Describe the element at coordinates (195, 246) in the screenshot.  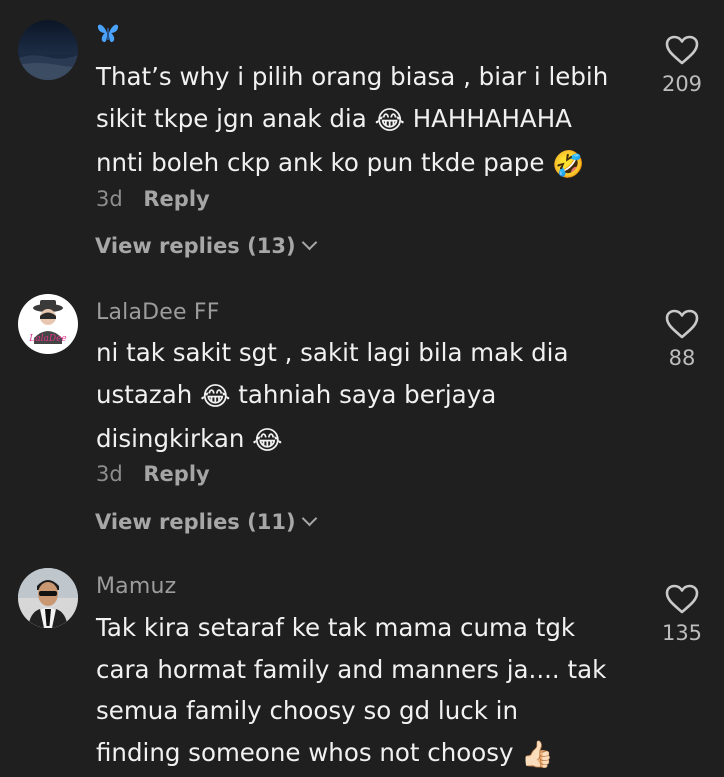
I see `view-replies-label: View replies (13)` at that location.